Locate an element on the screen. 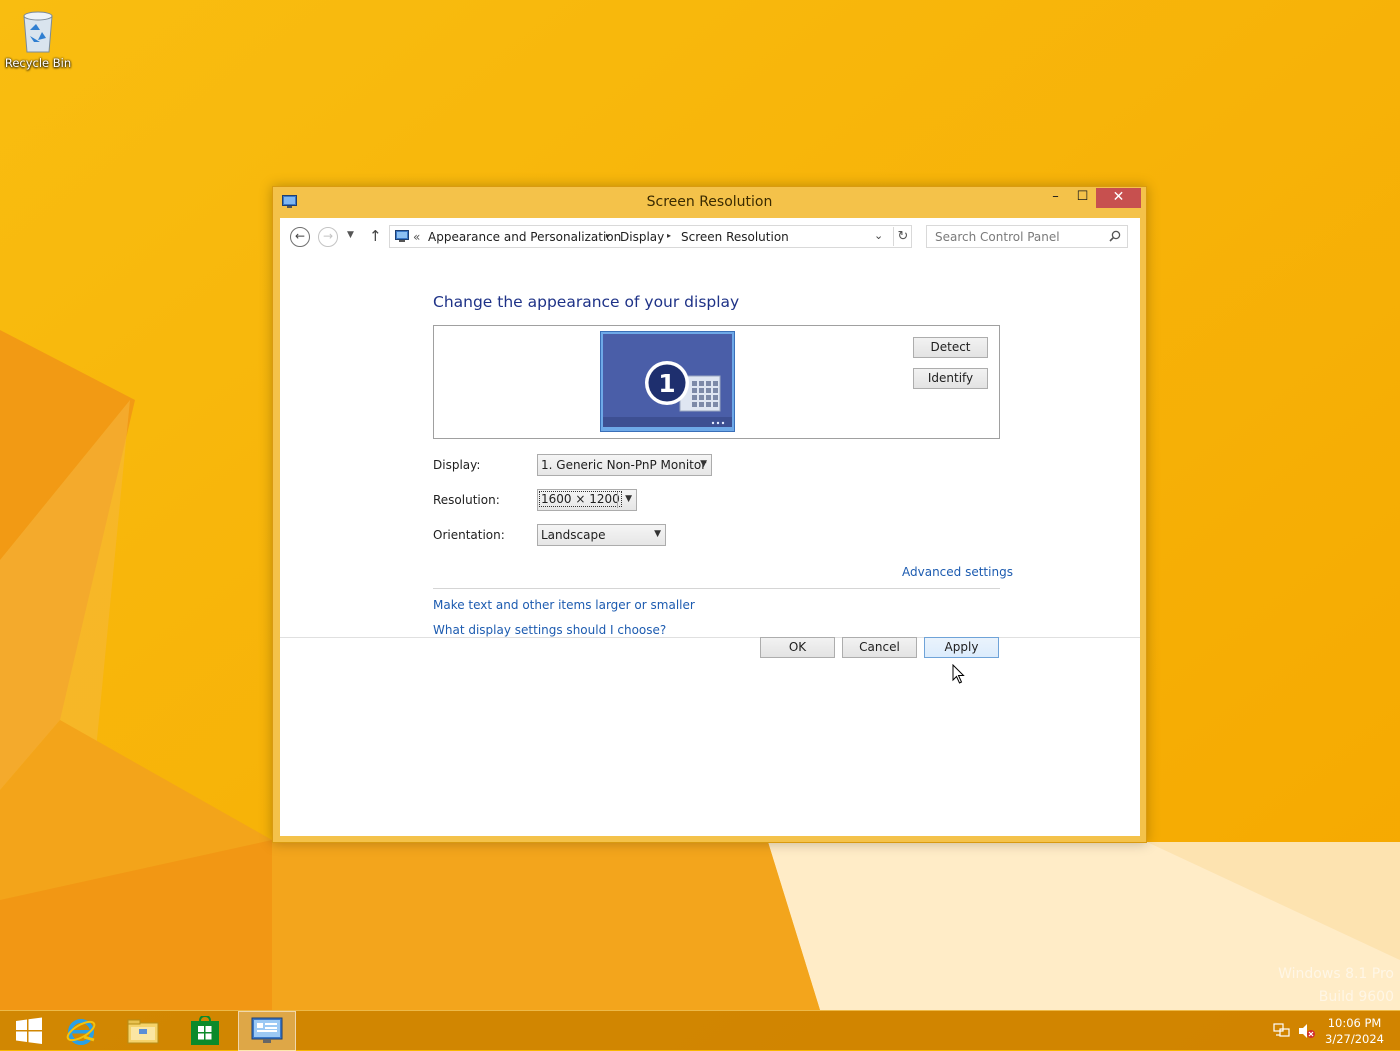  up-button: ↑ is located at coordinates (375, 236).